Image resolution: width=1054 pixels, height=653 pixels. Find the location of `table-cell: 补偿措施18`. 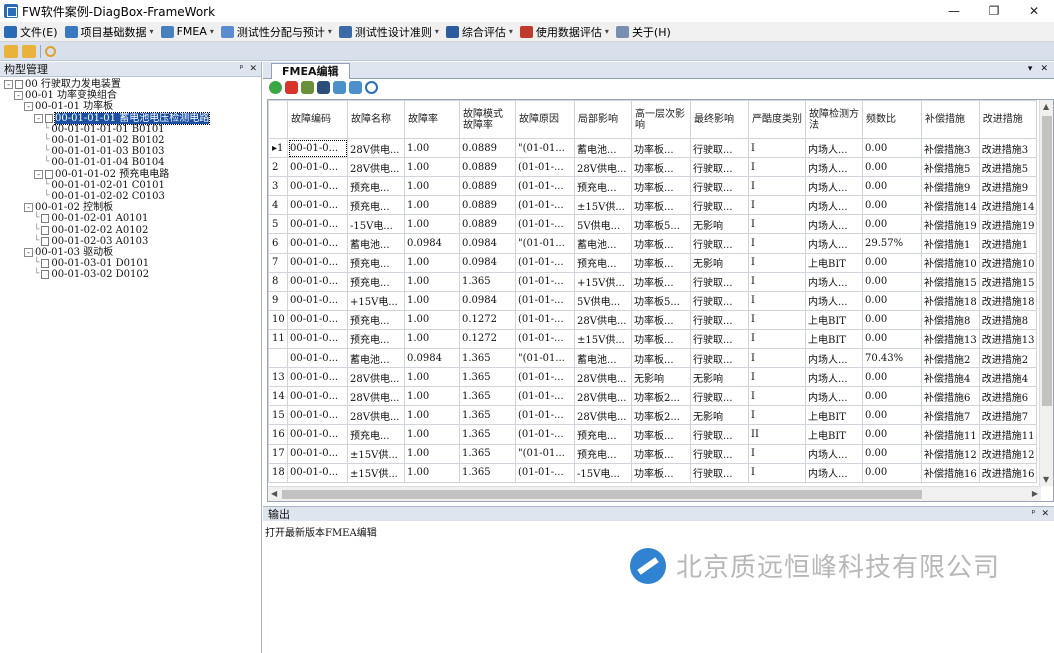

table-cell: 补偿措施18 is located at coordinates (950, 300).